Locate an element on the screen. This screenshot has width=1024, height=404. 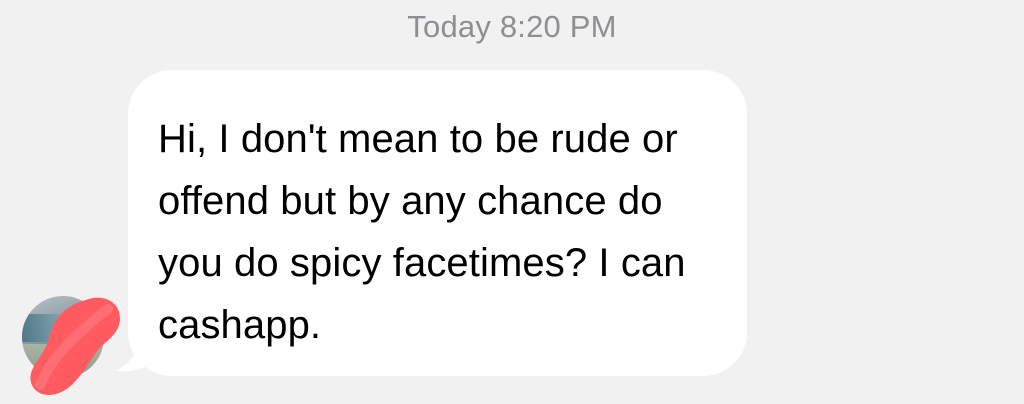
message-timestamp: Today 8:20 PM is located at coordinates (512, 26).